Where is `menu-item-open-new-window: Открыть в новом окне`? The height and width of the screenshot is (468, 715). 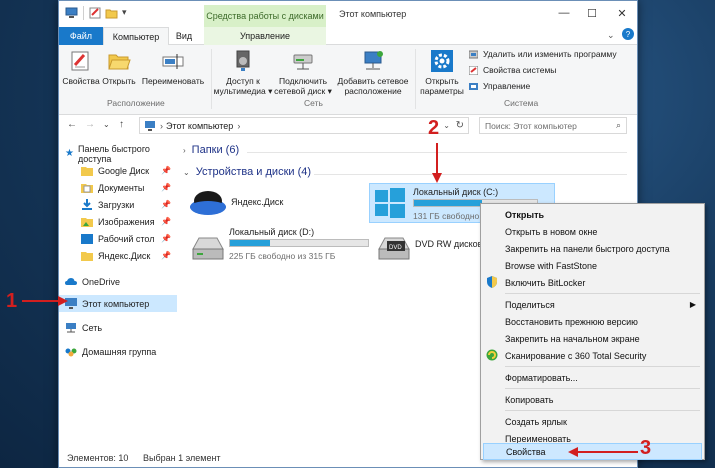 menu-item-open-new-window: Открыть в новом окне is located at coordinates (592, 231).